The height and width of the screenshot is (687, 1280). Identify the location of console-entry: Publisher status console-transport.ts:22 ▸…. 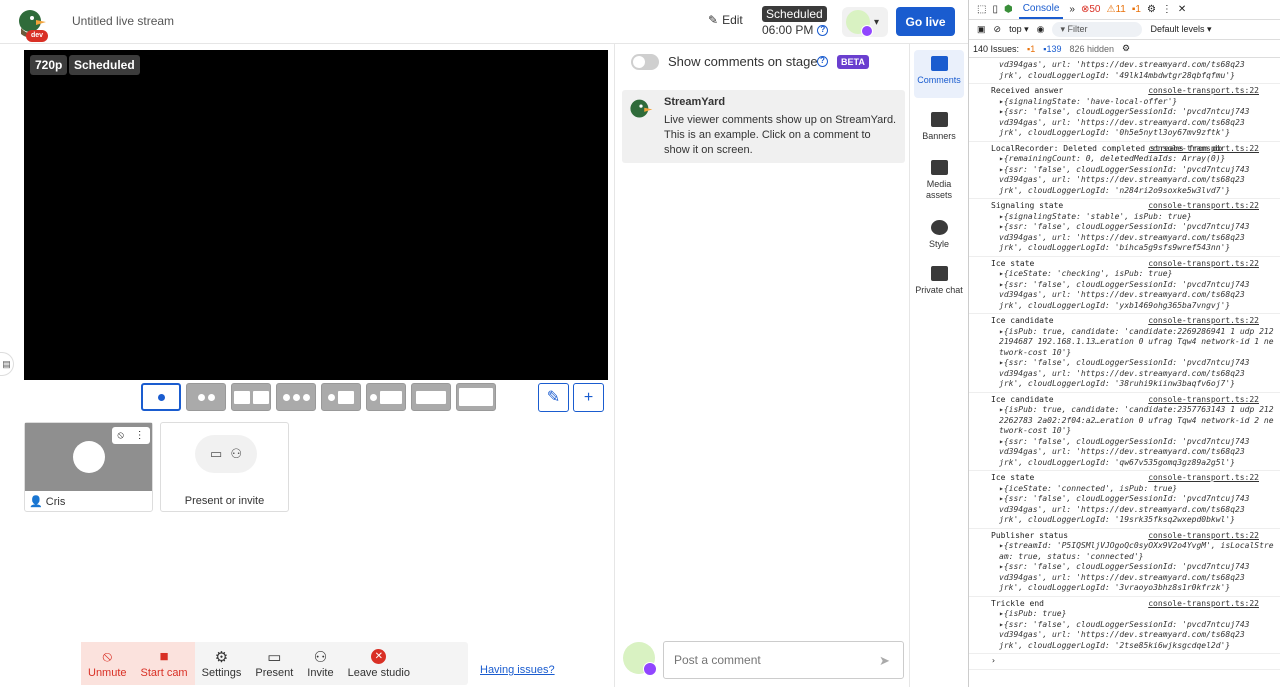
(1124, 563).